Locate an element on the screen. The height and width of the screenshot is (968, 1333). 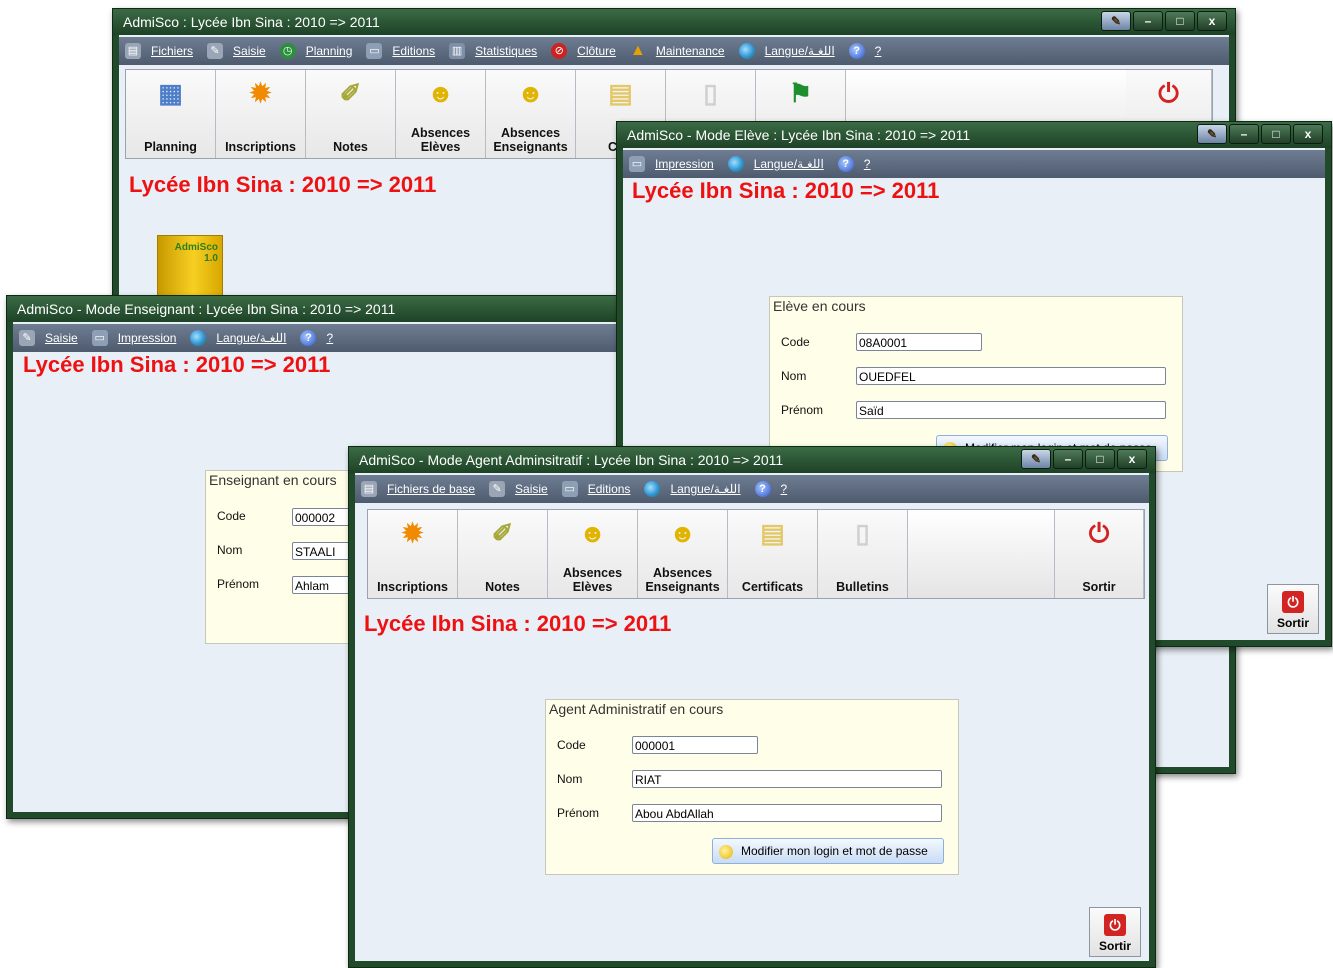
nom-field: OUEDFEL is located at coordinates (1011, 376).